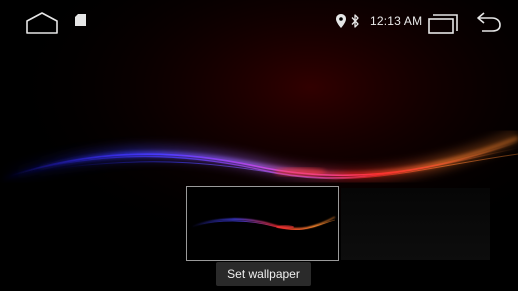 This screenshot has height=291, width=518. Describe the element at coordinates (415, 224) in the screenshot. I see `wallpaper-thumbnail` at that location.